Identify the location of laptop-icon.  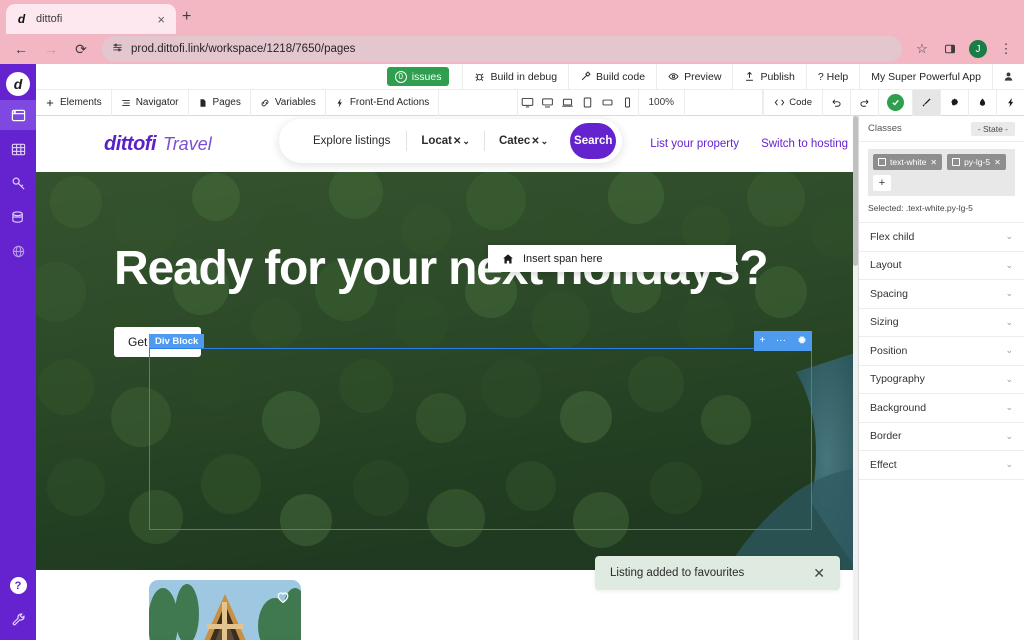
(568, 103).